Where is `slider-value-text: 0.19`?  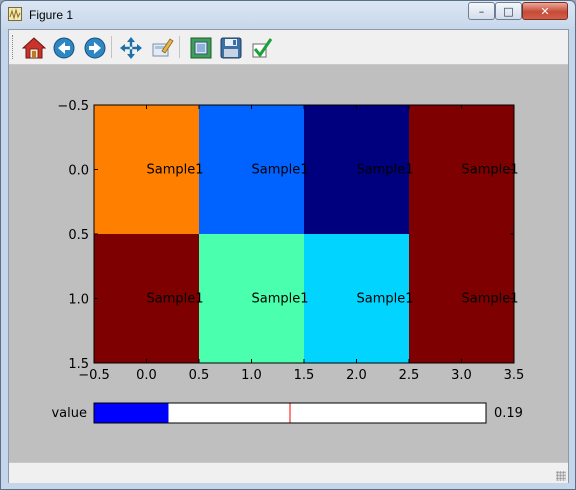
slider-value-text: 0.19 is located at coordinates (508, 413).